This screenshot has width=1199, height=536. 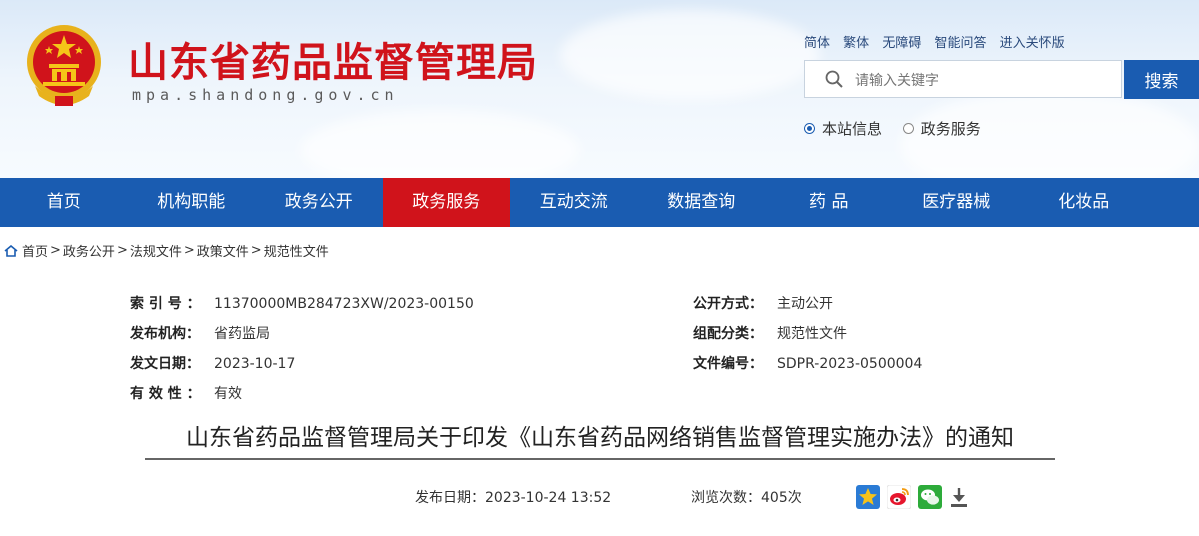 What do you see at coordinates (950, 129) in the screenshot?
I see `scope-label: 政务服务` at bounding box center [950, 129].